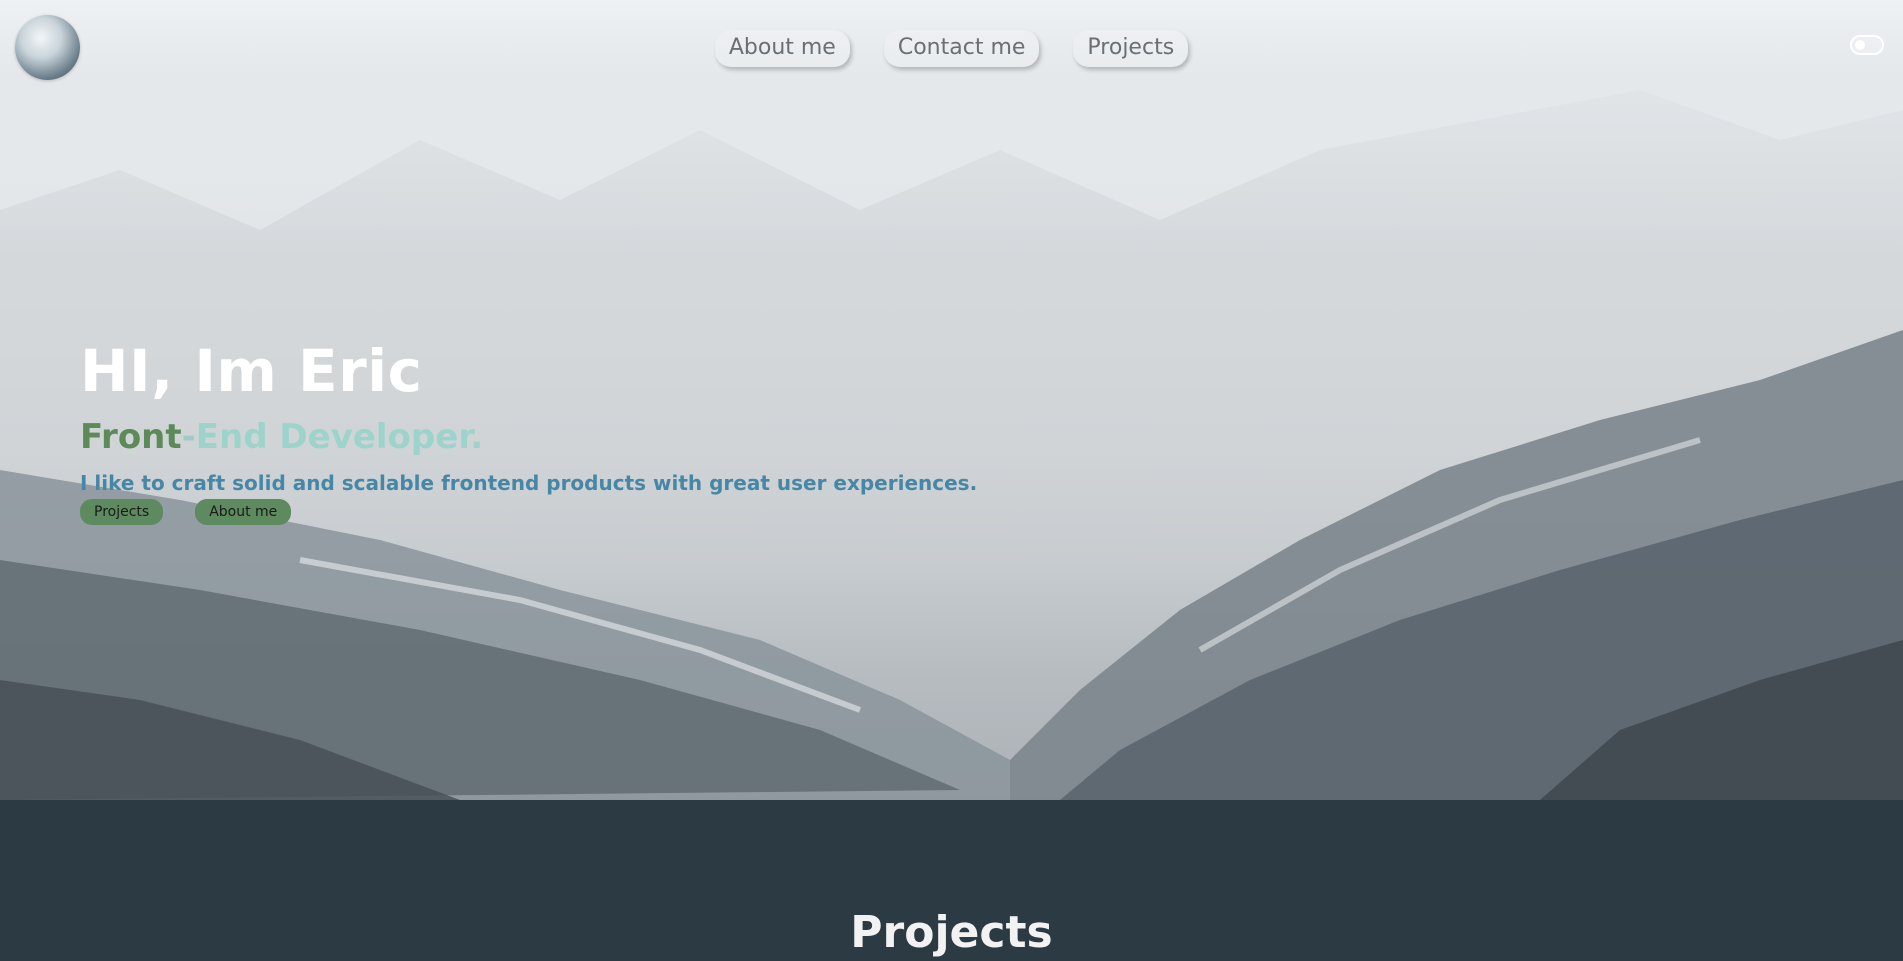 The width and height of the screenshot is (1903, 961). I want to click on role-heading: Front-End Developer., so click(528, 437).